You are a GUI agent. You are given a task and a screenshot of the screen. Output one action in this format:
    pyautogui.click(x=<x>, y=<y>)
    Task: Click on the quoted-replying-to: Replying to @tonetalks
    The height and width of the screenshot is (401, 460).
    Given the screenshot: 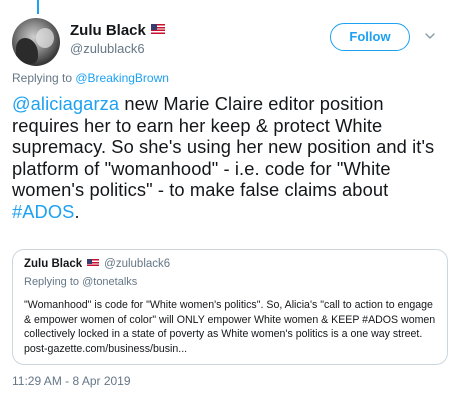 What is the action you would take?
    pyautogui.click(x=80, y=282)
    